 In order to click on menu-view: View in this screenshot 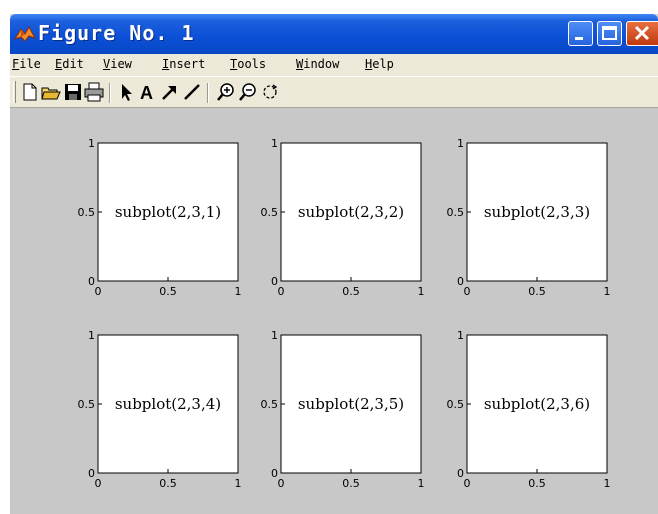, I will do `click(117, 64)`.